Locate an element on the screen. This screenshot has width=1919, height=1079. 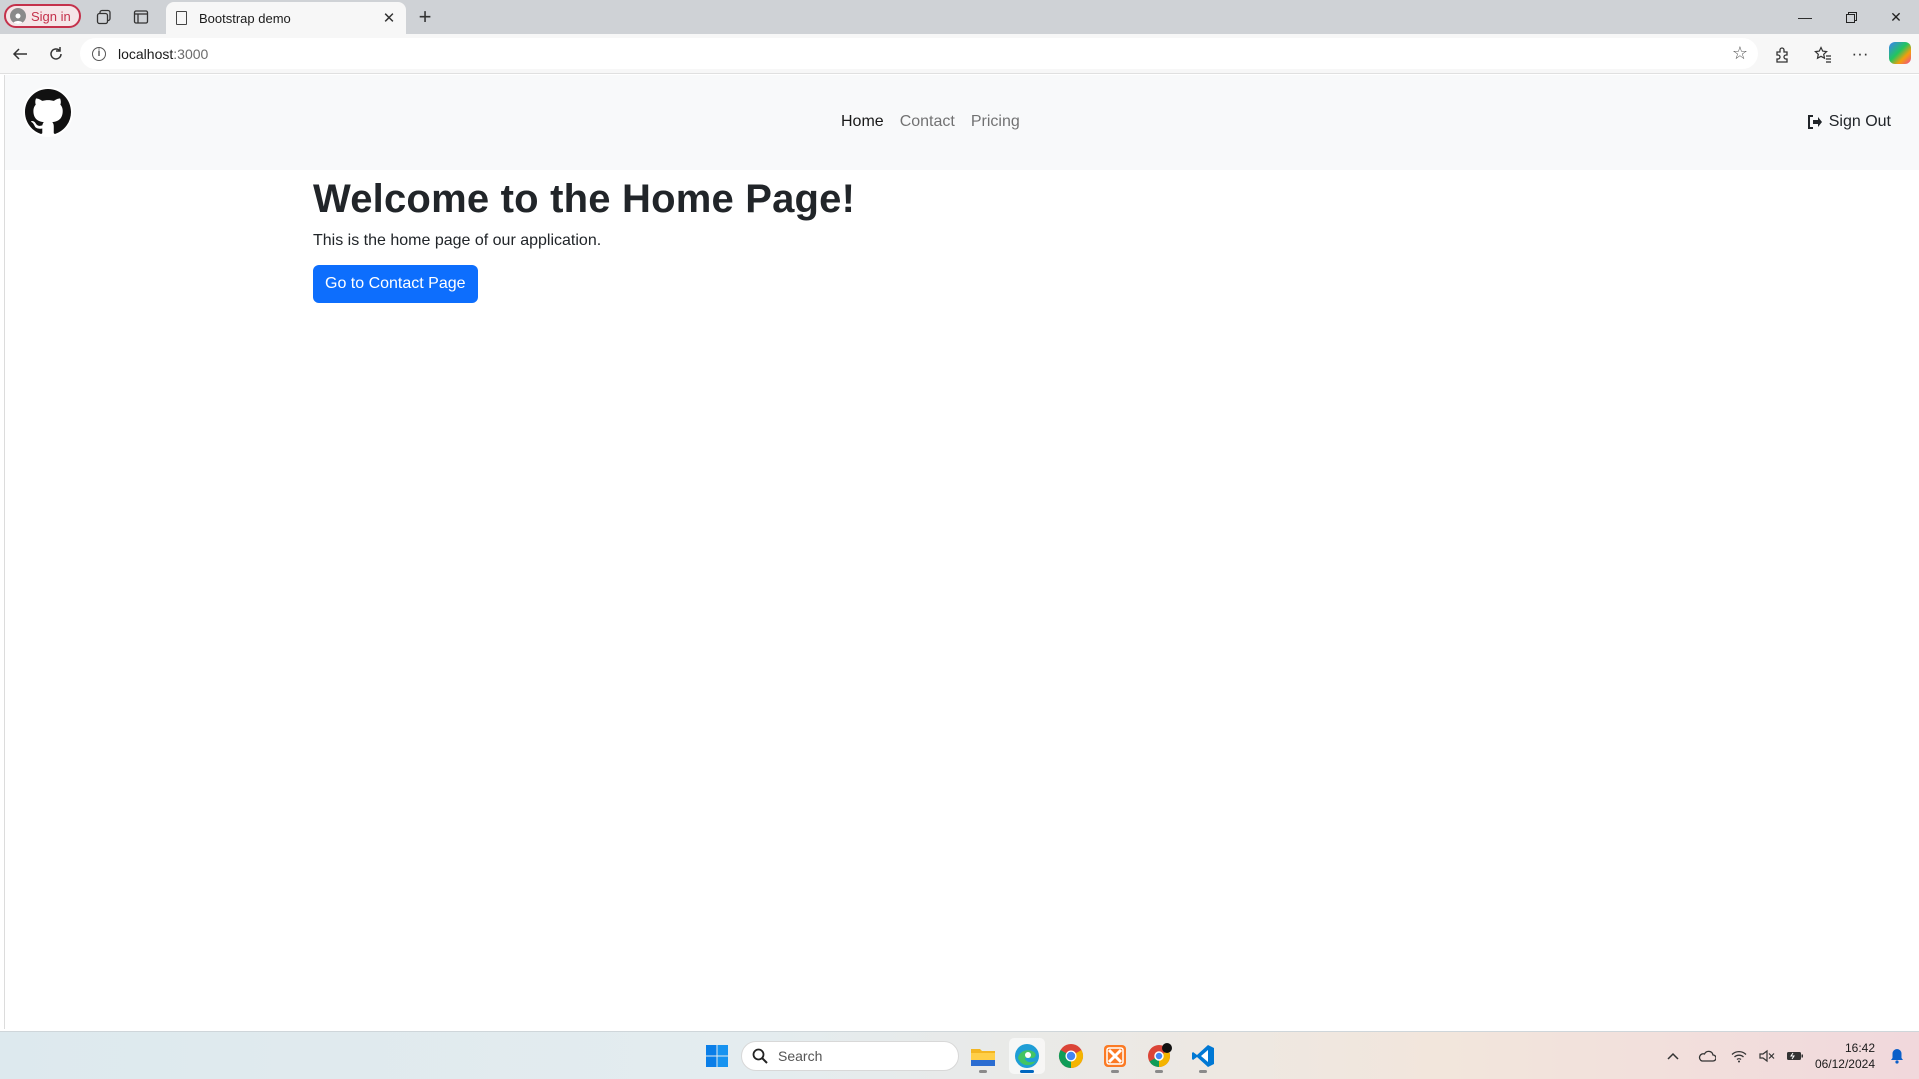
system-tray: 16:42 06/12/2024 is located at coordinates (1789, 1055).